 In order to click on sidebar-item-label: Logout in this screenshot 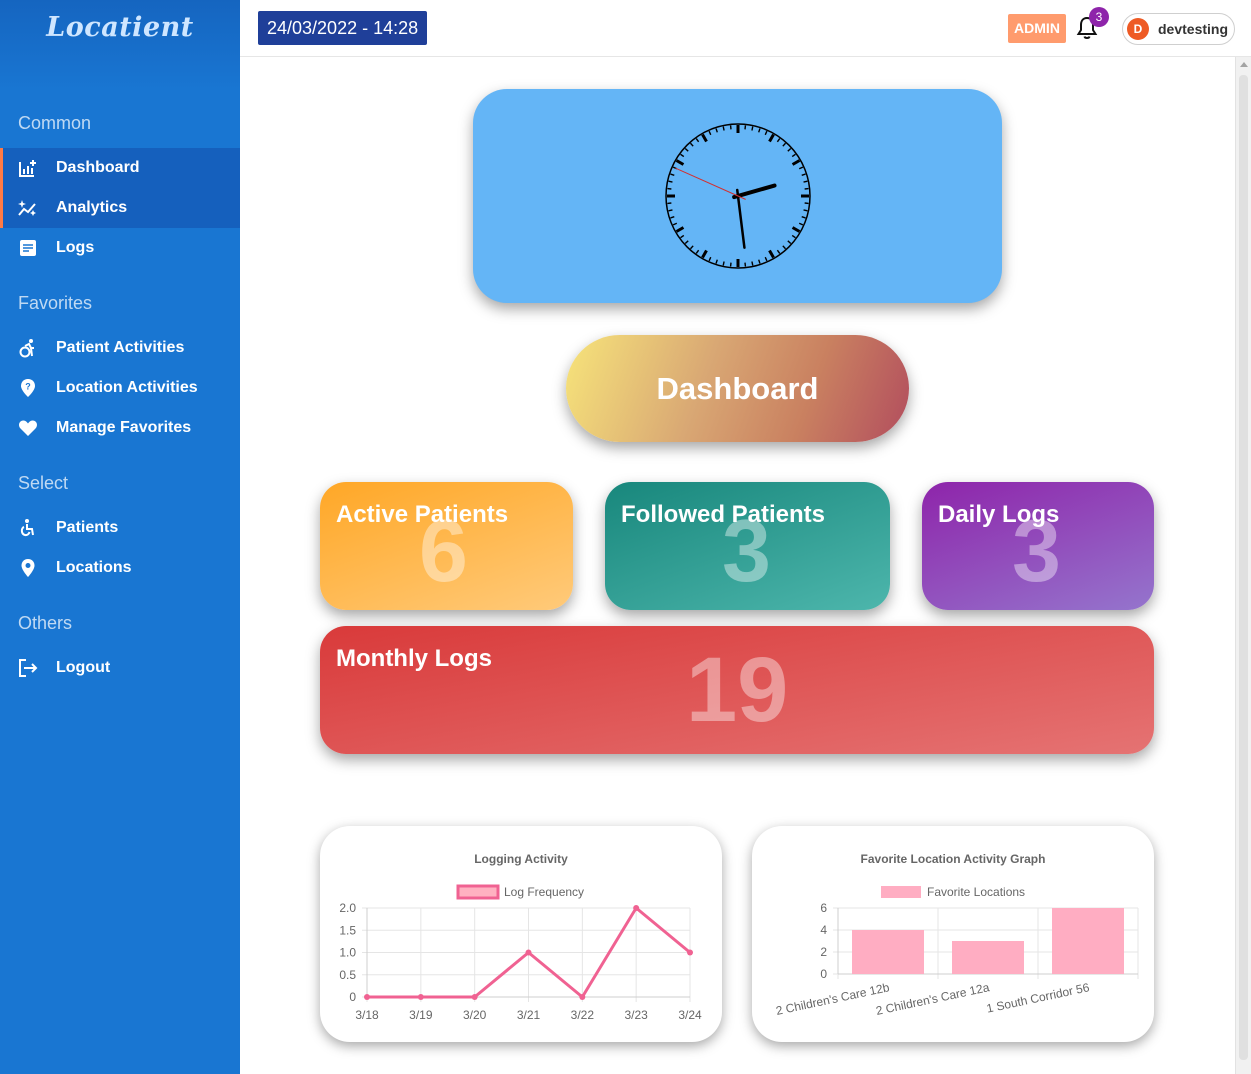, I will do `click(83, 667)`.